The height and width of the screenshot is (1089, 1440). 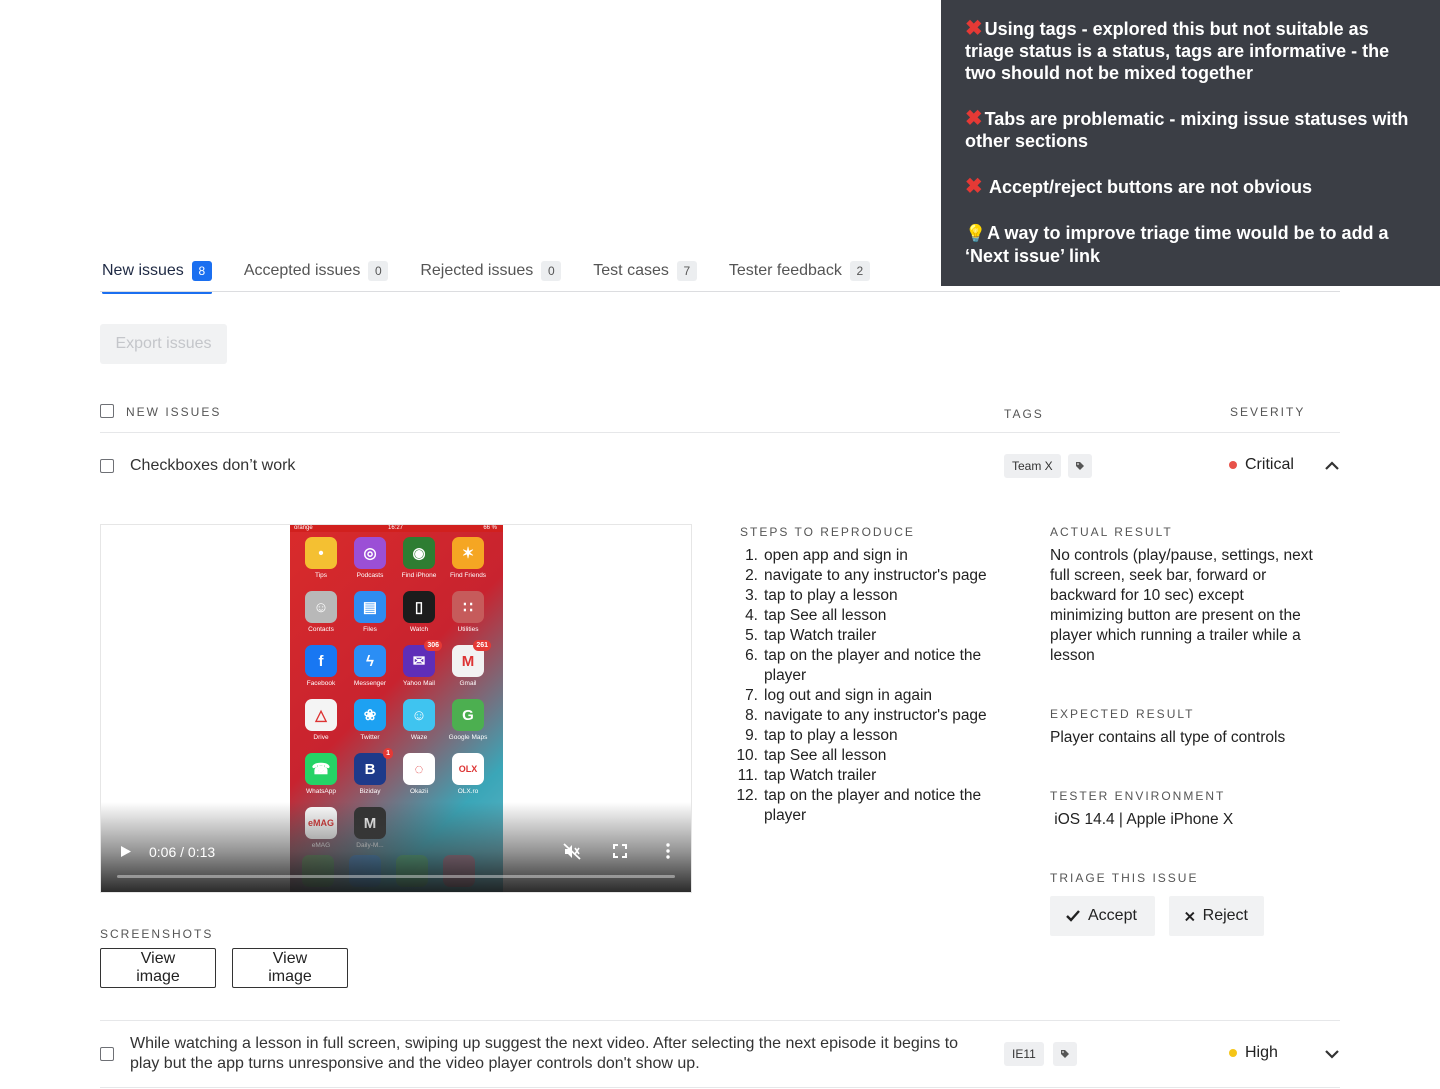 I want to click on checkmark-icon, so click(x=1073, y=916).